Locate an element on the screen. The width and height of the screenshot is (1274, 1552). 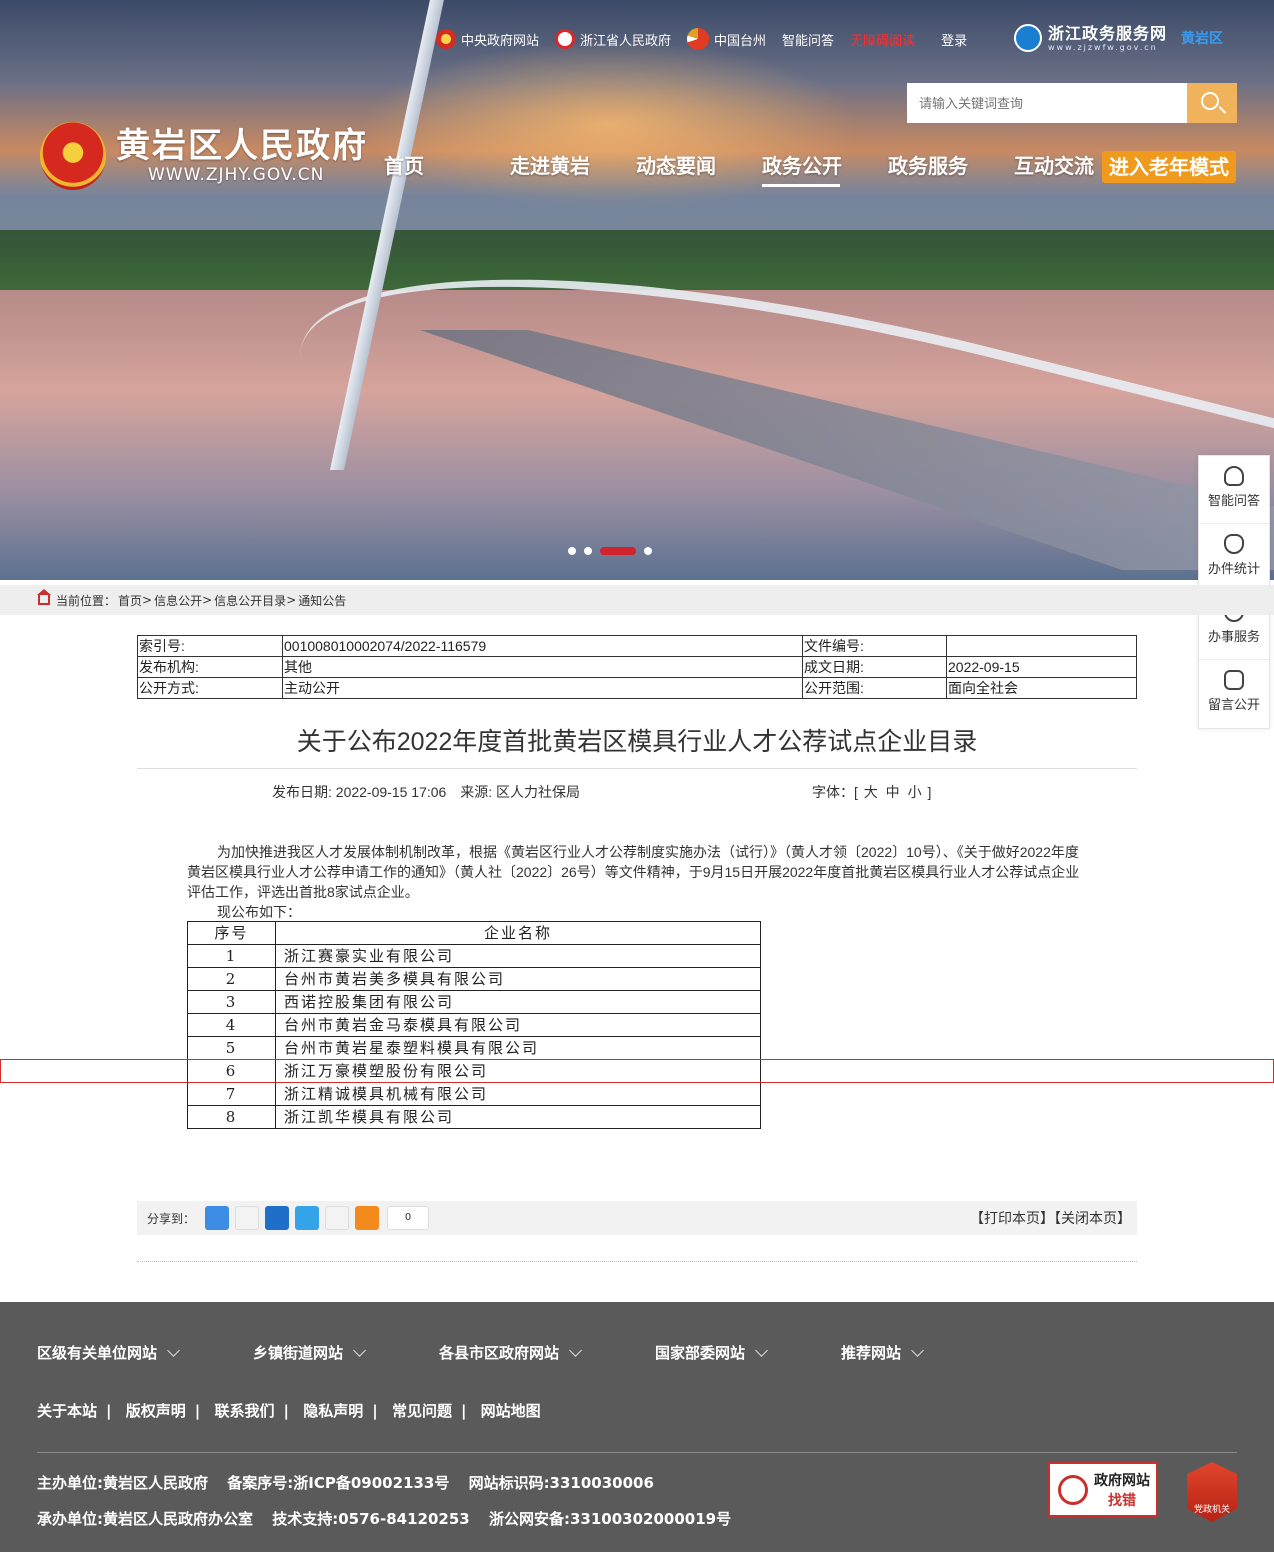
carousel-dot-active is located at coordinates (618, 551).